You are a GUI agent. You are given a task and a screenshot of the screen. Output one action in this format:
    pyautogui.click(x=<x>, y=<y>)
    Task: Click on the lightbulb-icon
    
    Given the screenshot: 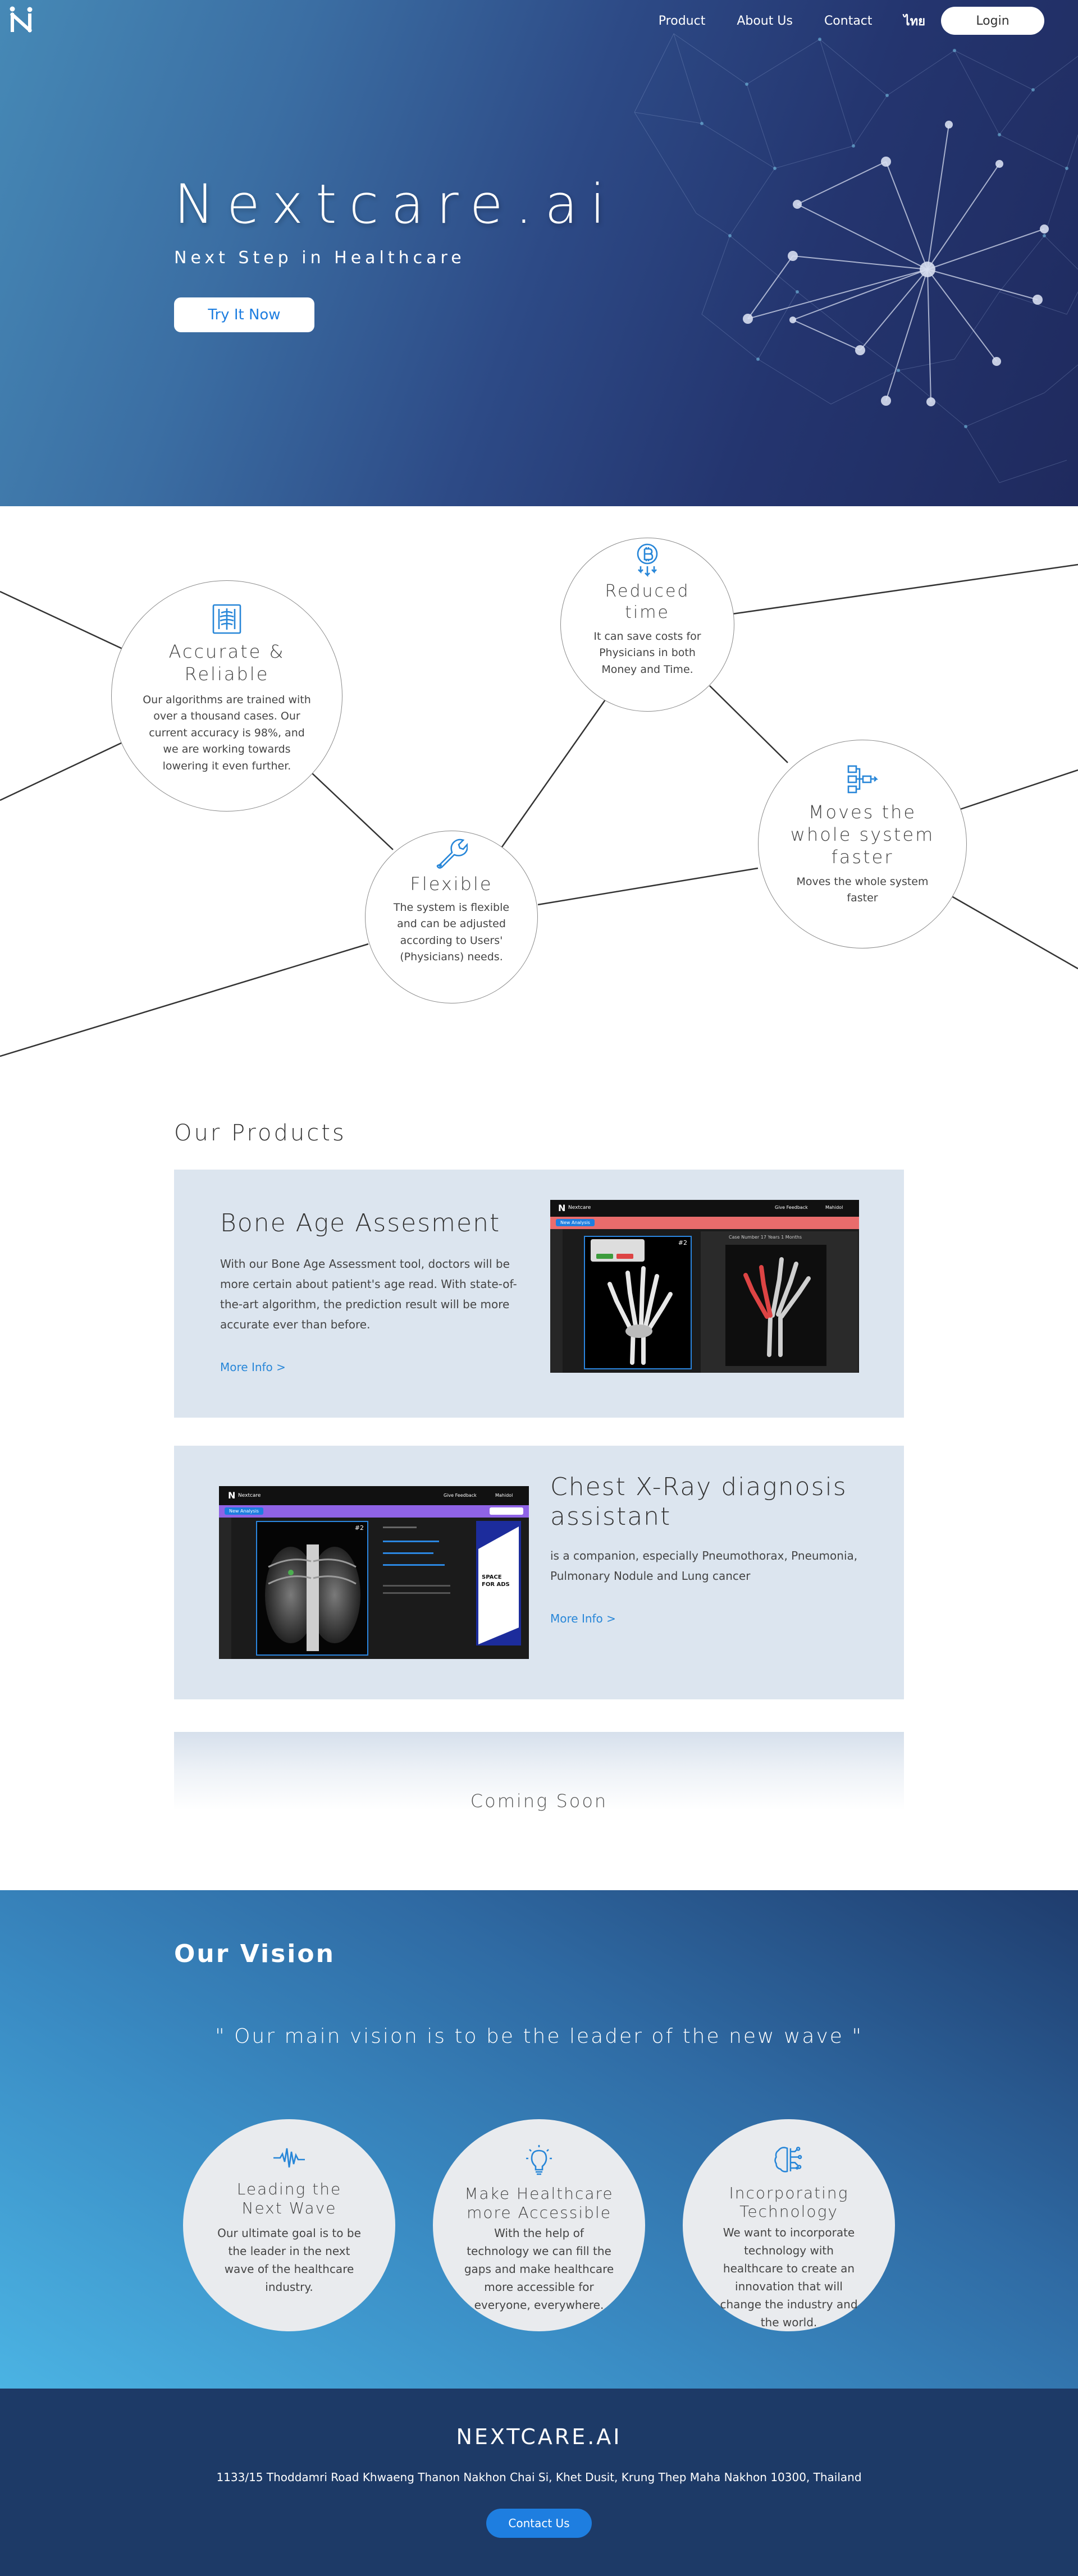 What is the action you would take?
    pyautogui.click(x=539, y=2160)
    